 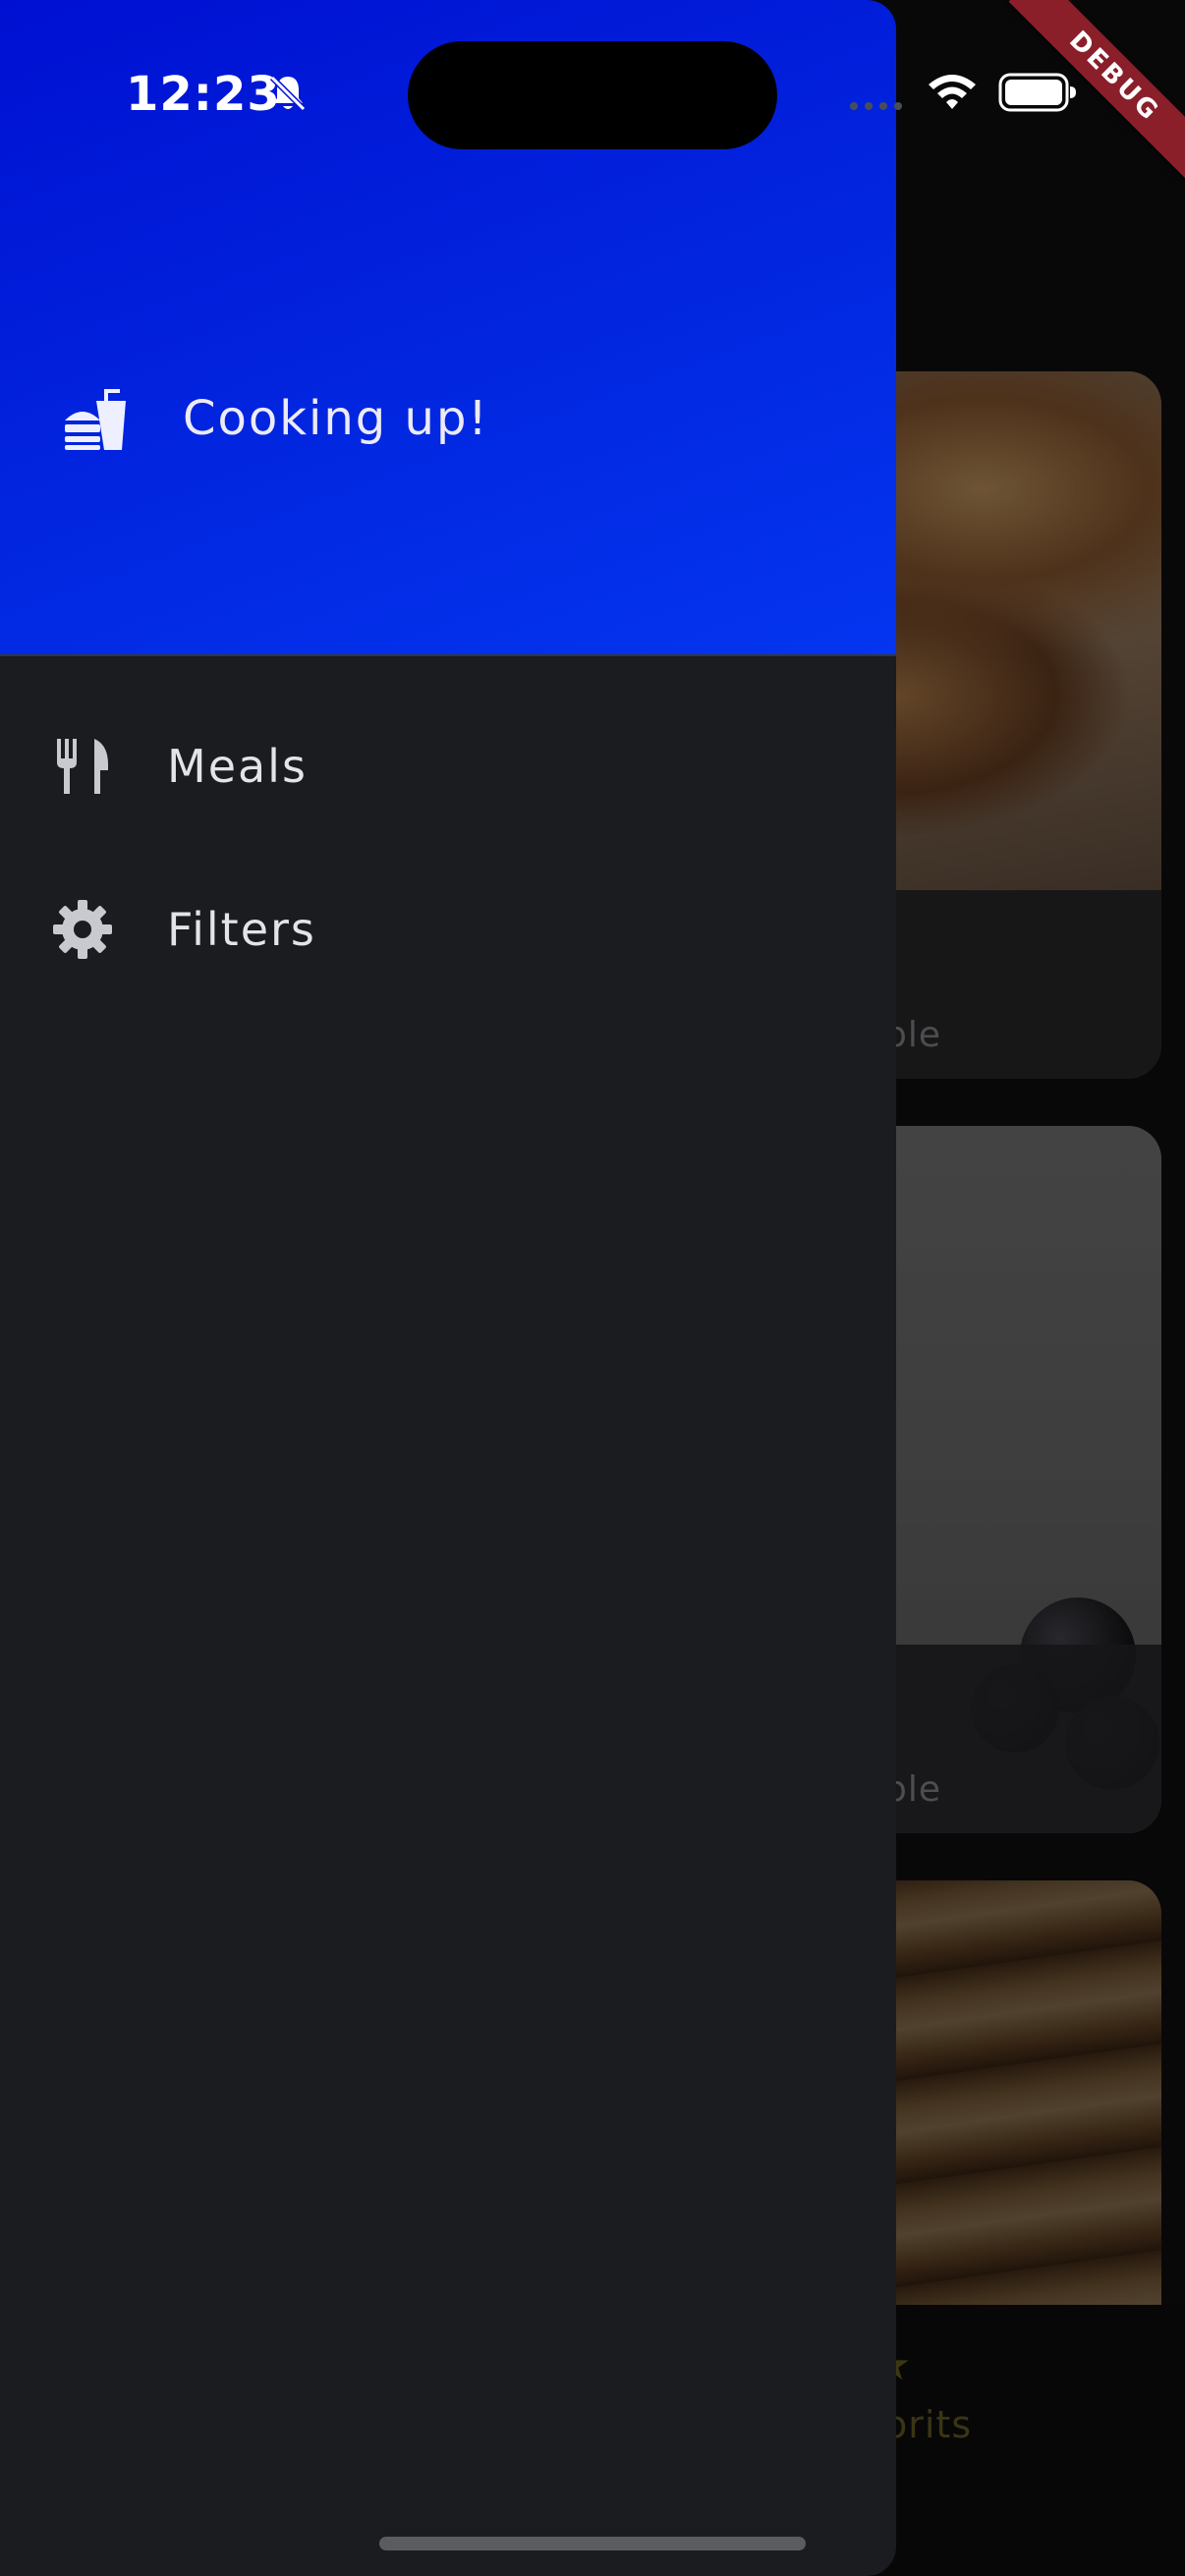 I want to click on cellular-signal-icon, so click(x=876, y=106).